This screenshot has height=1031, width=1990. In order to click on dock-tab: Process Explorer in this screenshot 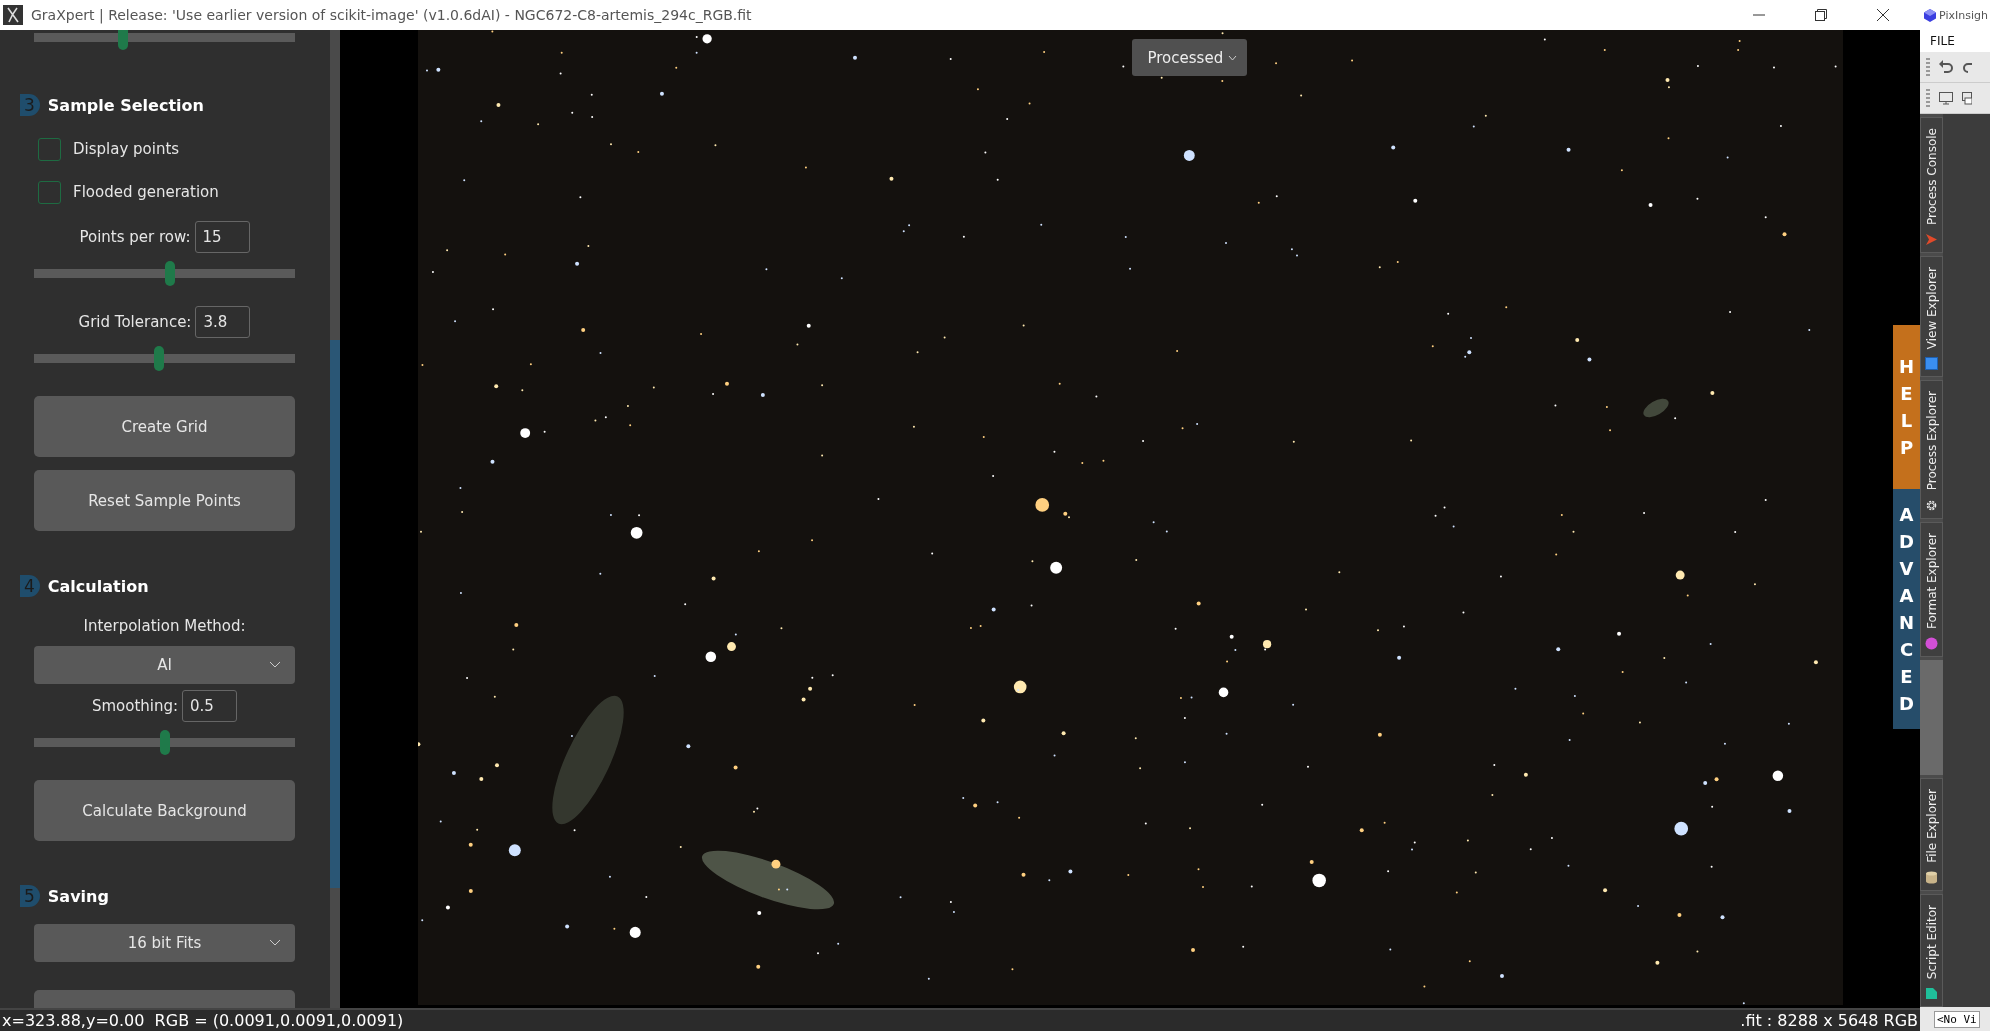, I will do `click(1931, 449)`.